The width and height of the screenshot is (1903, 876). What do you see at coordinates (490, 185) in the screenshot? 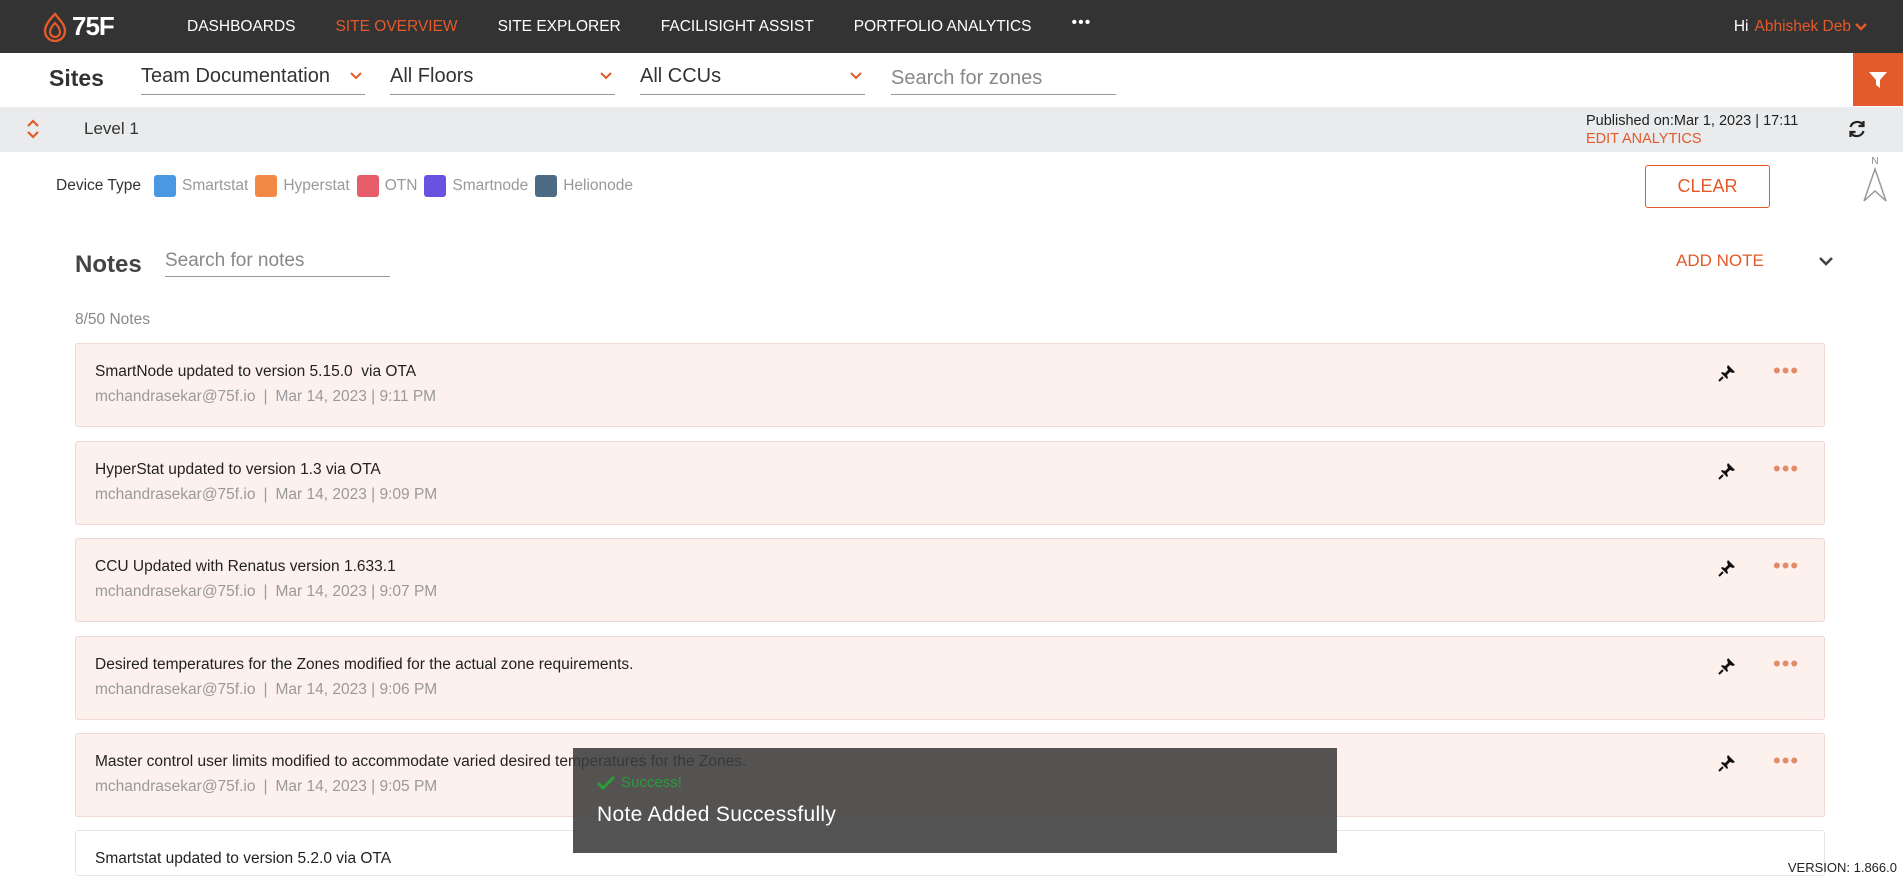
I see `legend-label: Smartnode` at bounding box center [490, 185].